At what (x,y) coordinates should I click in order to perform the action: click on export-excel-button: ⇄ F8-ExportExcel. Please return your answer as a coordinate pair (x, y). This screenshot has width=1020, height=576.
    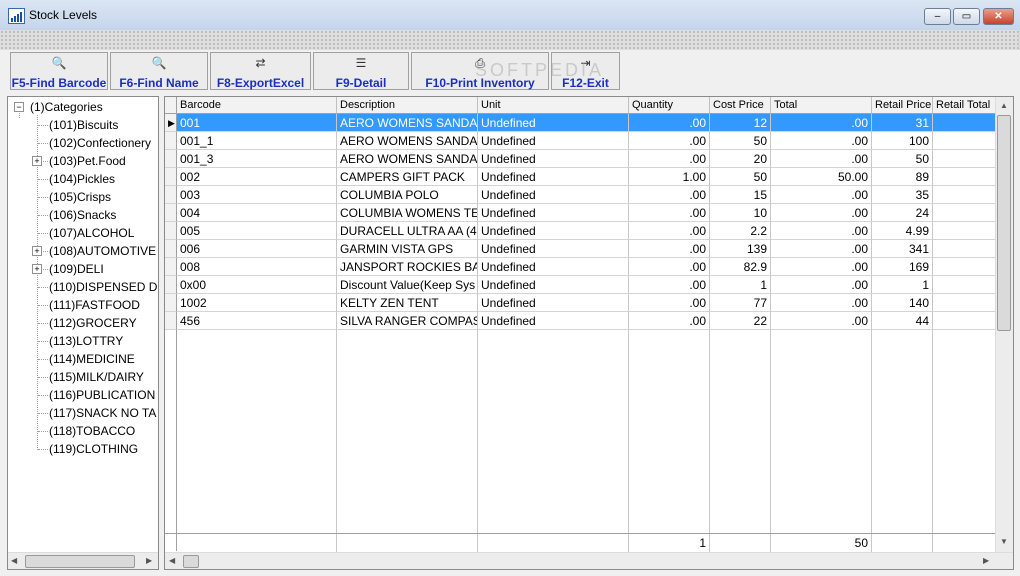
    Looking at the image, I should click on (260, 71).